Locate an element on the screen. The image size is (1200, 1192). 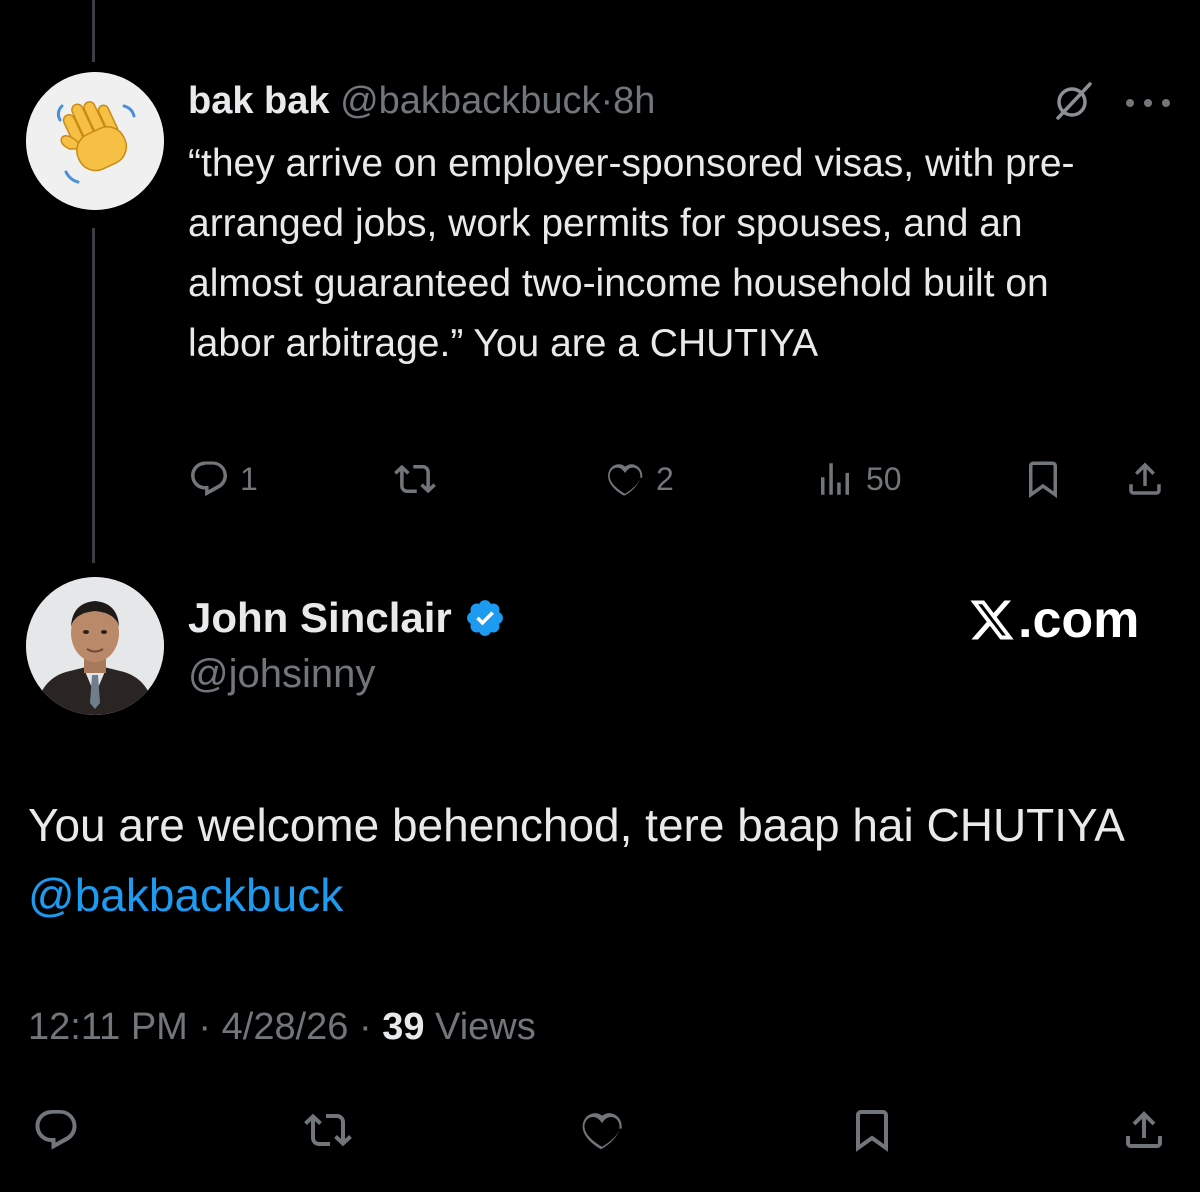
views-count: 39 is located at coordinates (403, 1027).